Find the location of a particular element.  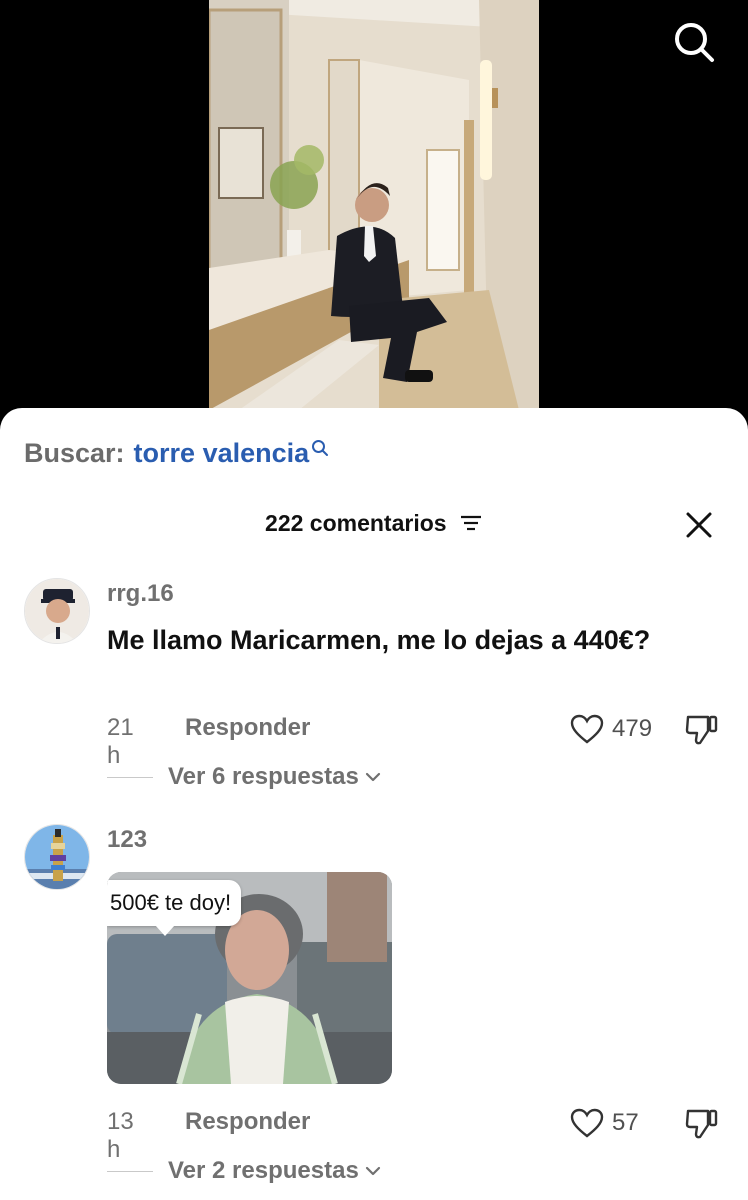

comment-text: Me llamo Maricarmen, me lo dejas a 440€? is located at coordinates (379, 640).